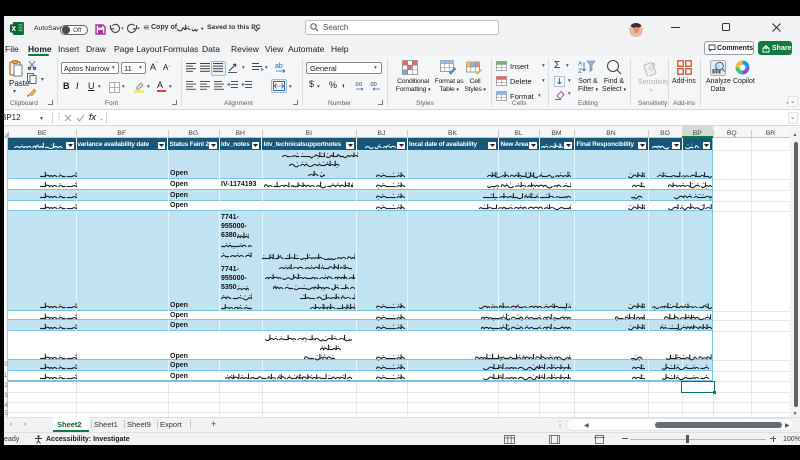  I want to click on svg-text: A, so click(580, 64).